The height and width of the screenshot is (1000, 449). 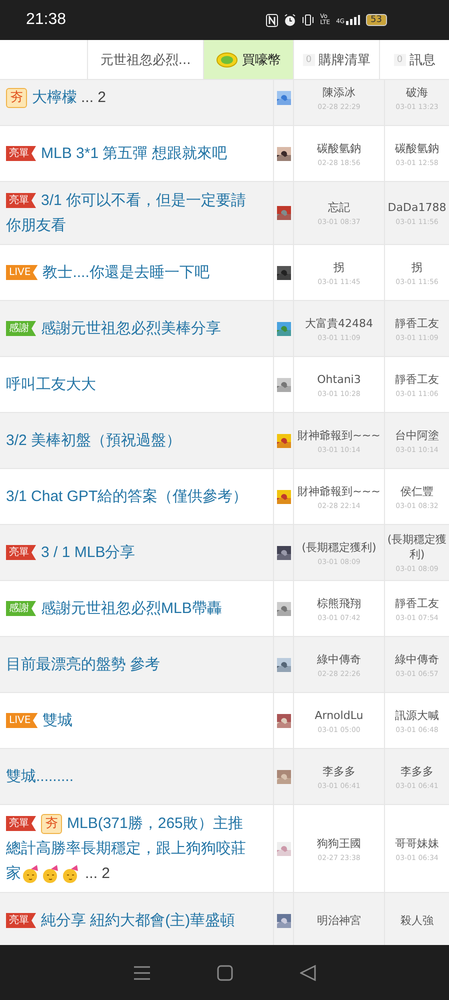 What do you see at coordinates (339, 715) in the screenshot?
I see `author-name: ArnoldLu` at bounding box center [339, 715].